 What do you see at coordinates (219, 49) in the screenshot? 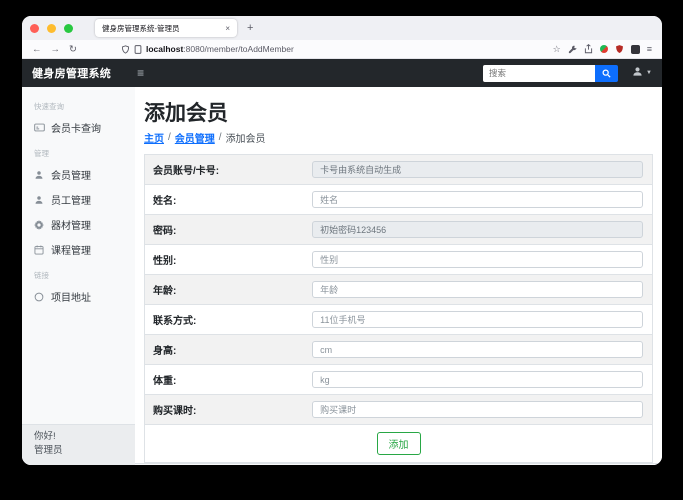
I see `url-text: localhost:8080/member/toAddMember` at bounding box center [219, 49].